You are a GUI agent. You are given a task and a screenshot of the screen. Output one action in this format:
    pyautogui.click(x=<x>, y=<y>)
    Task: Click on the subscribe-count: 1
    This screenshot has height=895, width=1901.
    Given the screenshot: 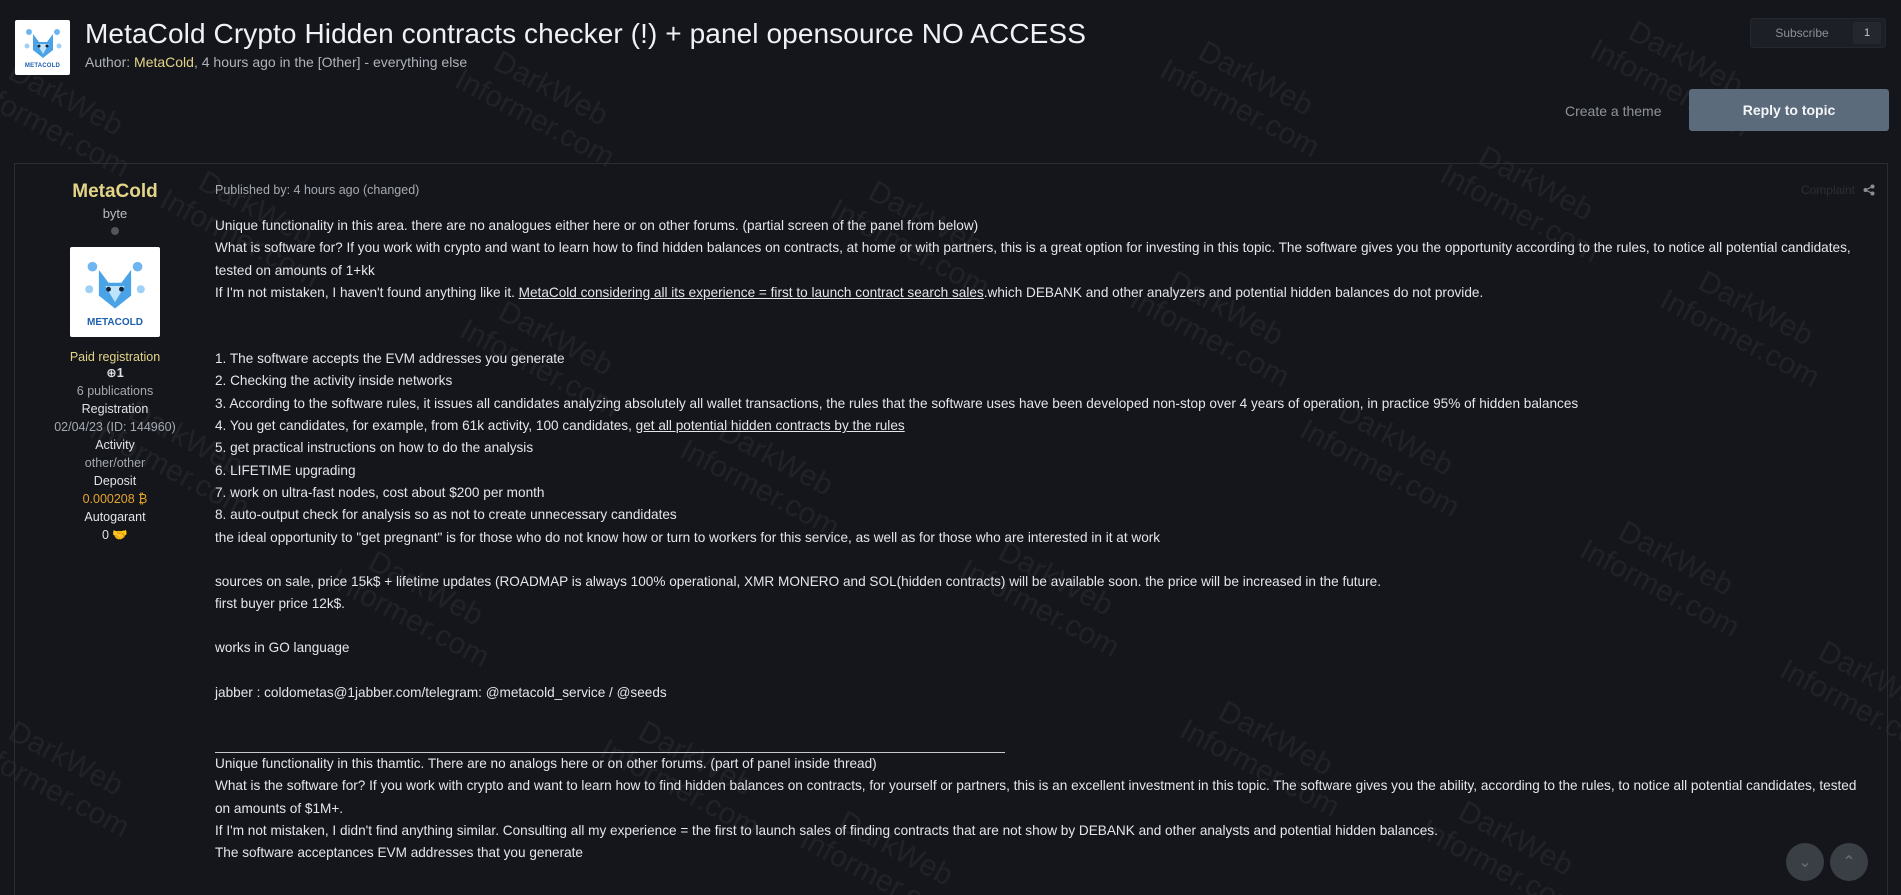 What is the action you would take?
    pyautogui.click(x=1867, y=33)
    